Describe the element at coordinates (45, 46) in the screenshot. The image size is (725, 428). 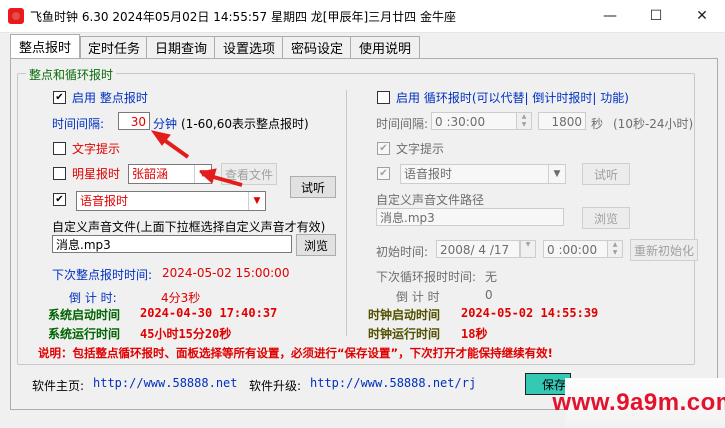
I see `tab-hourly-chime: 整点报时` at that location.